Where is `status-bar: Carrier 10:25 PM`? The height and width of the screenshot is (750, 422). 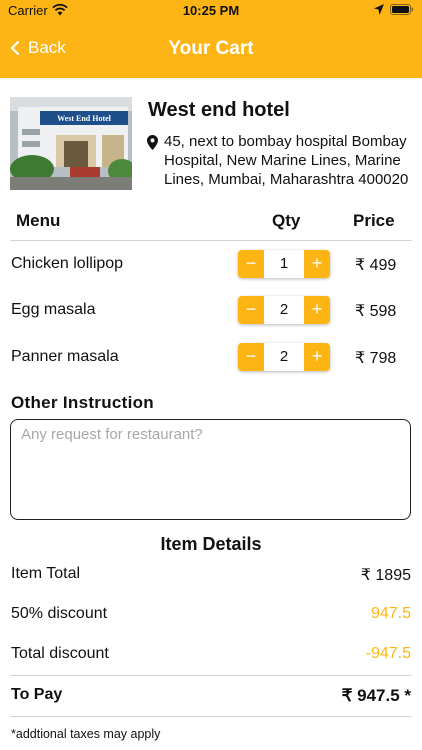 status-bar: Carrier 10:25 PM is located at coordinates (211, 10).